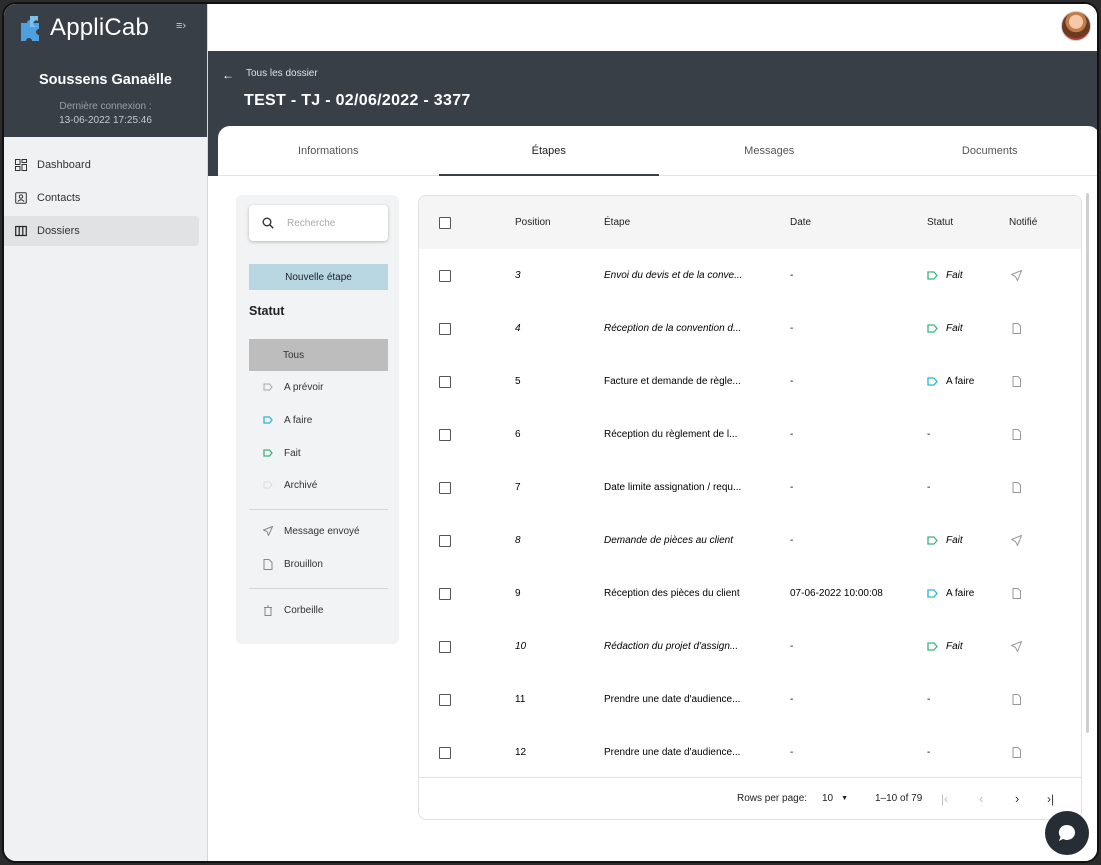 The height and width of the screenshot is (865, 1101). Describe the element at coordinates (332, 223) in the screenshot. I see `search-input` at that location.